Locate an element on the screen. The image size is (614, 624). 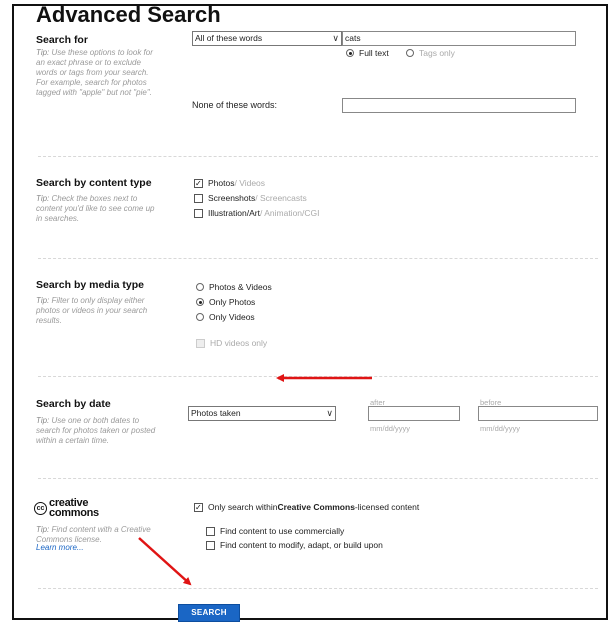
arrow-to-search-icon is located at coordinates (165, 561).